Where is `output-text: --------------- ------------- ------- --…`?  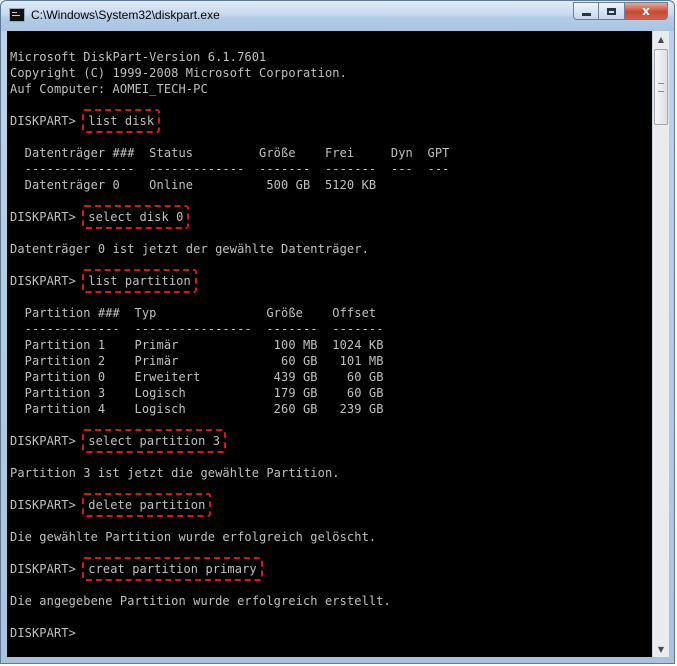
output-text: --------------- ------------- ------- --… is located at coordinates (230, 169).